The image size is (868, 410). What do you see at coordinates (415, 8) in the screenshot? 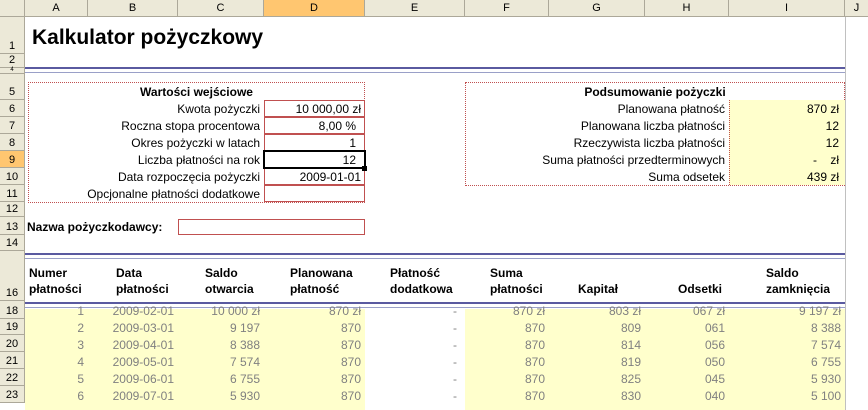
I see `column-header-e: E` at bounding box center [415, 8].